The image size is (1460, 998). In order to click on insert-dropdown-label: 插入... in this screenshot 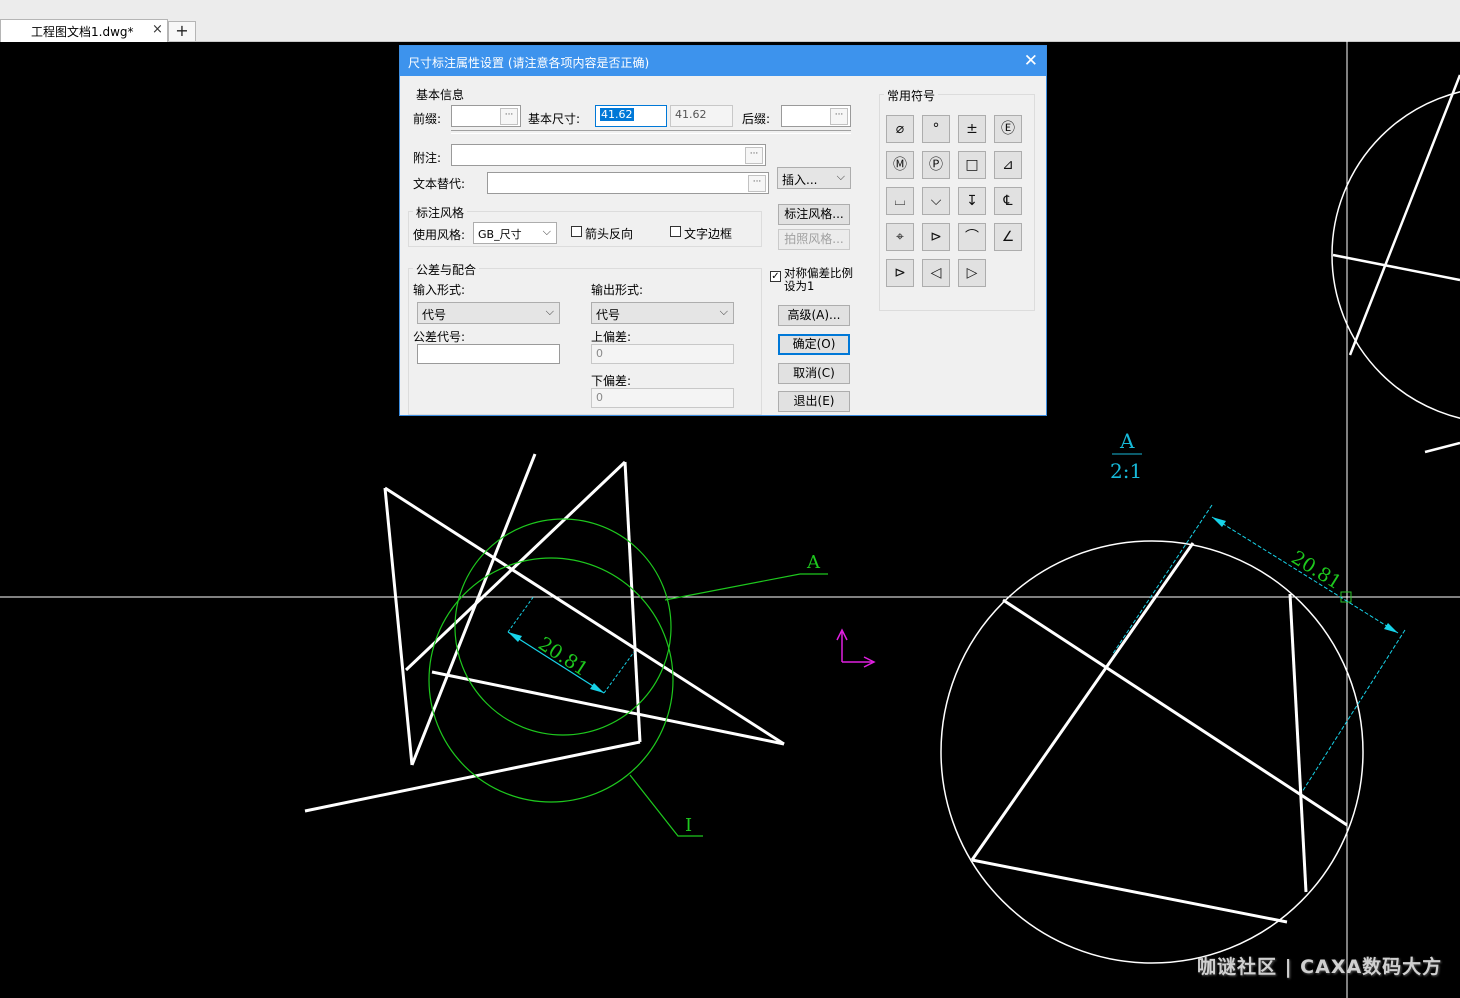, I will do `click(800, 180)`.